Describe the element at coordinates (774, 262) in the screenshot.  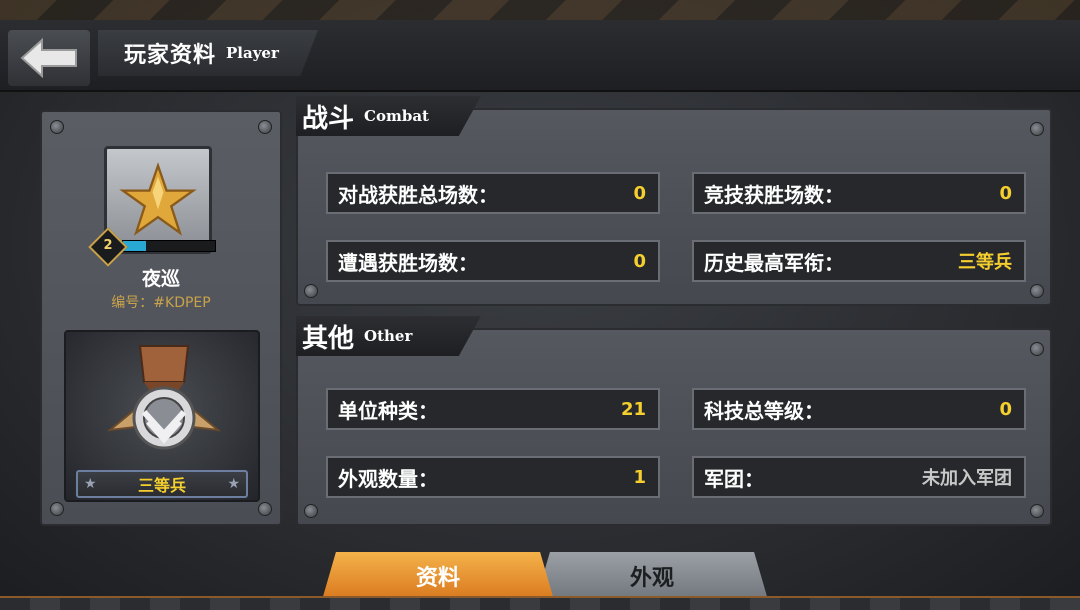
I see `stat-label: 历史最高军衔：` at that location.